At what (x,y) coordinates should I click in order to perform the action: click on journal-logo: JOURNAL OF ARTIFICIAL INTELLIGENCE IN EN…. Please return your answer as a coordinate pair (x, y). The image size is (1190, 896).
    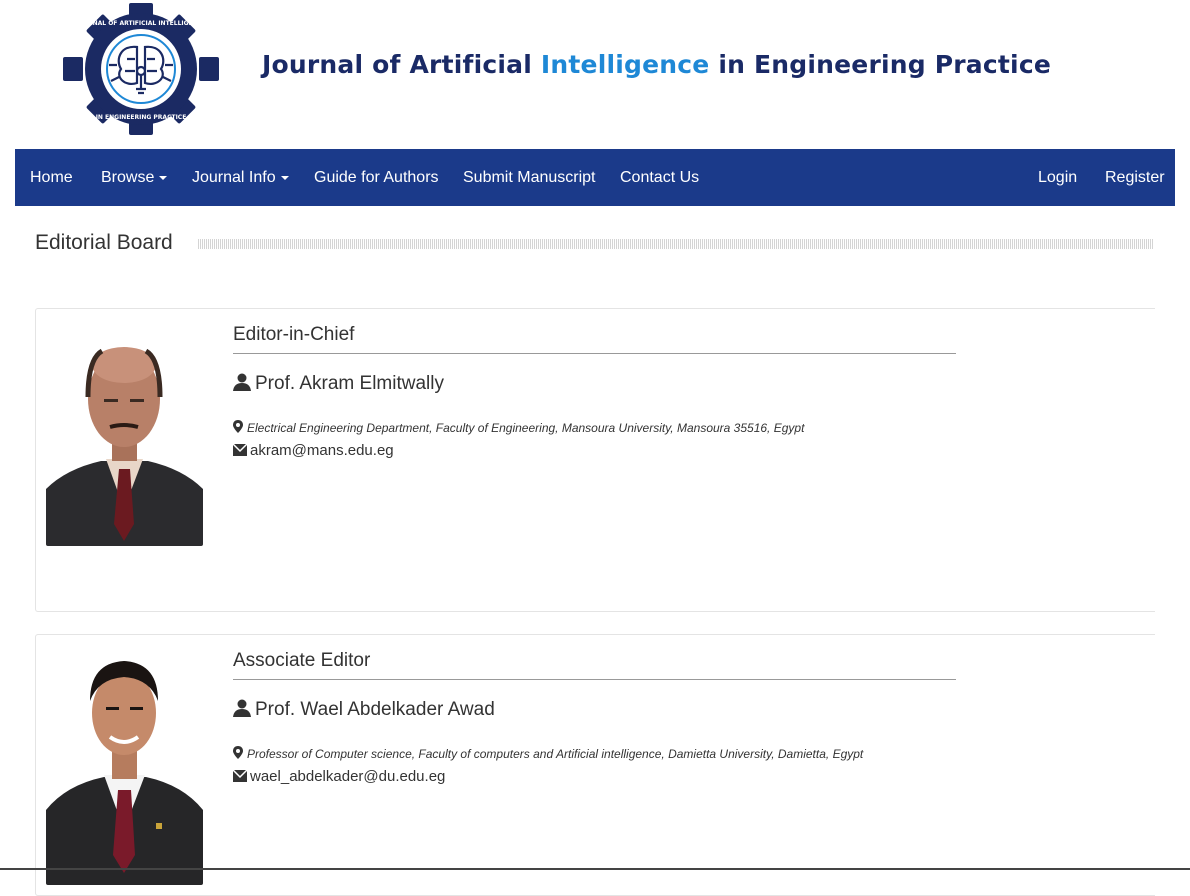
    Looking at the image, I should click on (141, 69).